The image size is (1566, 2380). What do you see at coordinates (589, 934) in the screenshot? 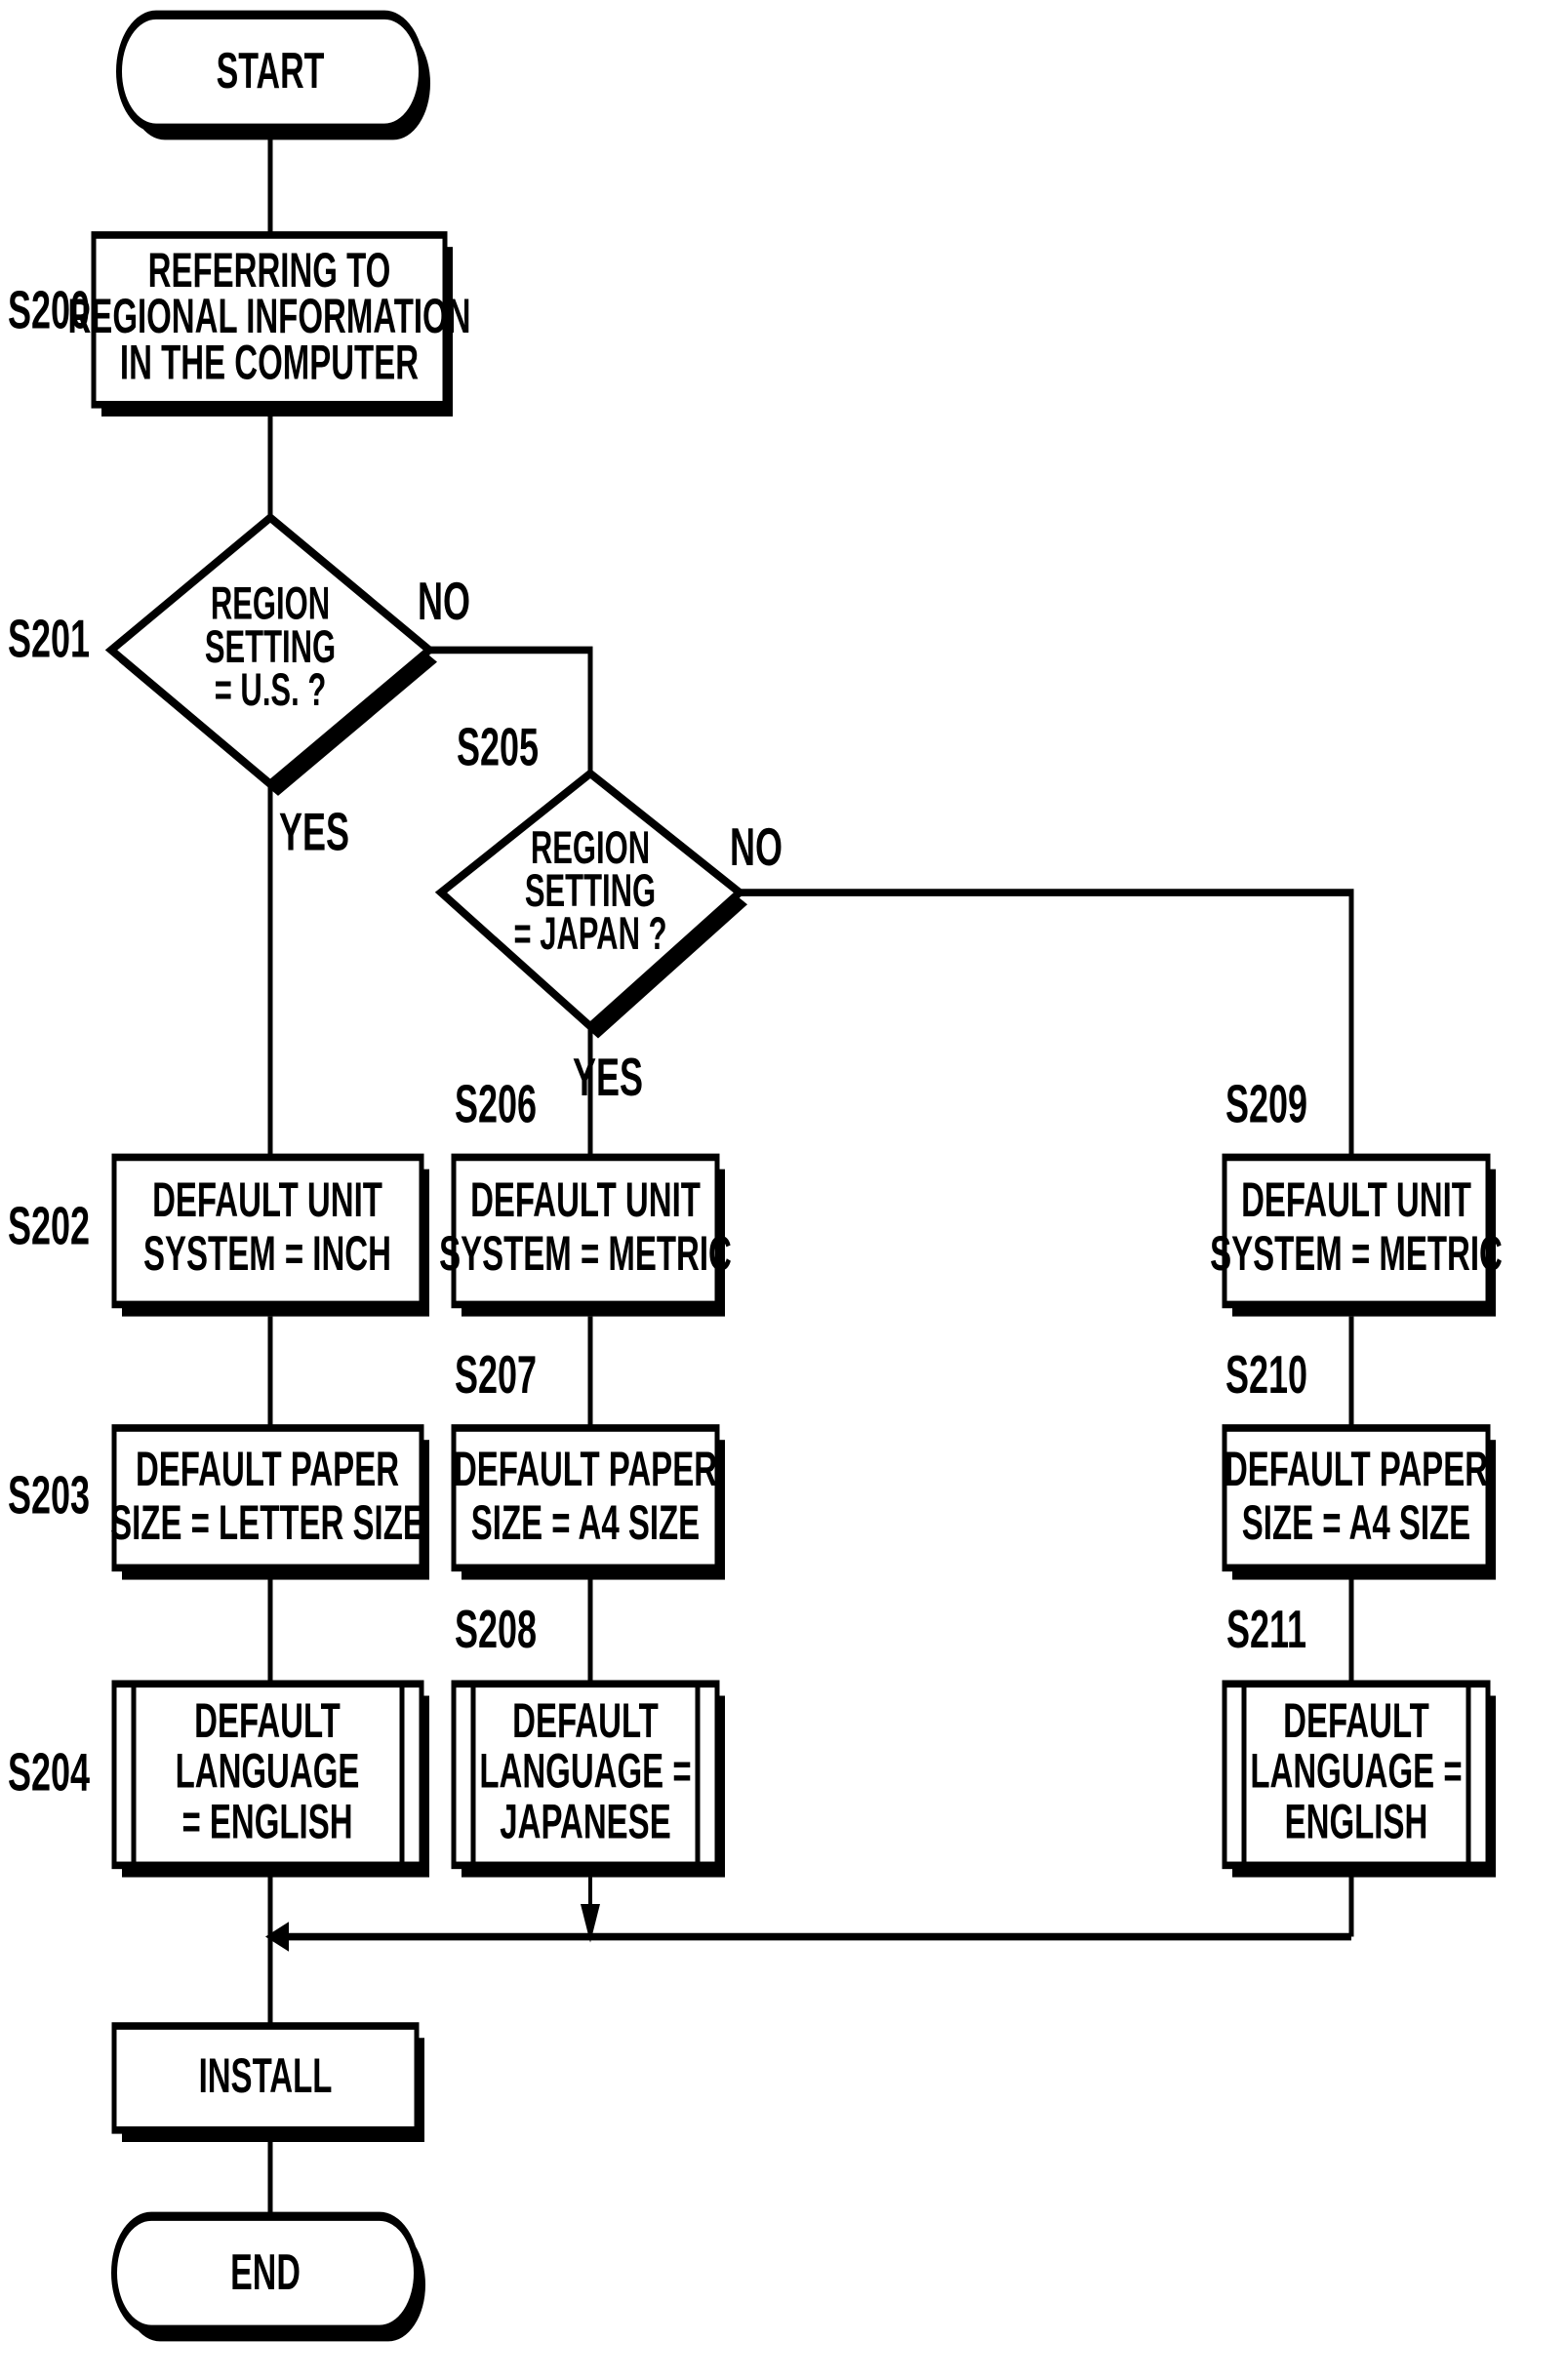
I see `s205-line-2: = JAPAN ?` at bounding box center [589, 934].